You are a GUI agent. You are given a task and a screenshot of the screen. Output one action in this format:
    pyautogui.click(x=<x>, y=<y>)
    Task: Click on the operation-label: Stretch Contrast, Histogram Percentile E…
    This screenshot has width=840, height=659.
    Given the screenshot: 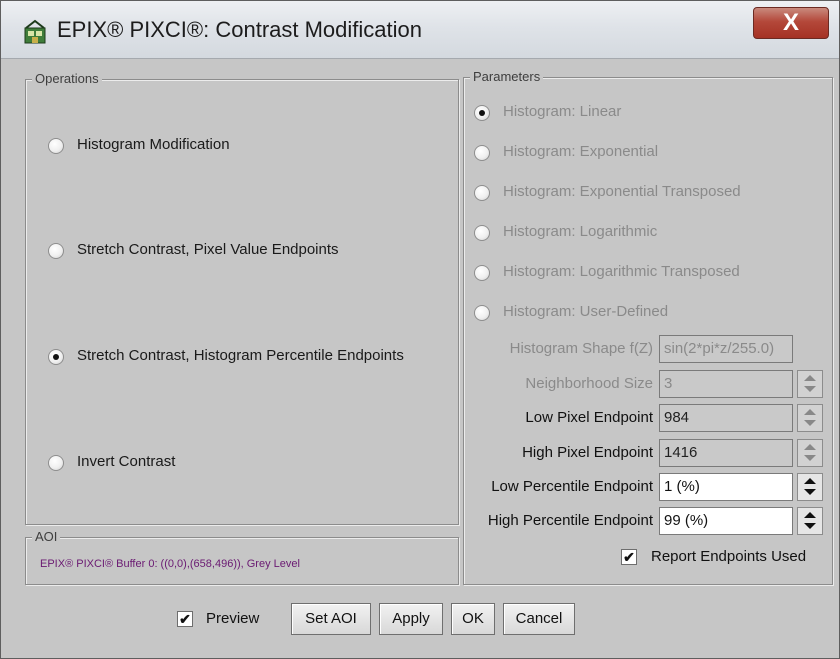 What is the action you would take?
    pyautogui.click(x=240, y=355)
    